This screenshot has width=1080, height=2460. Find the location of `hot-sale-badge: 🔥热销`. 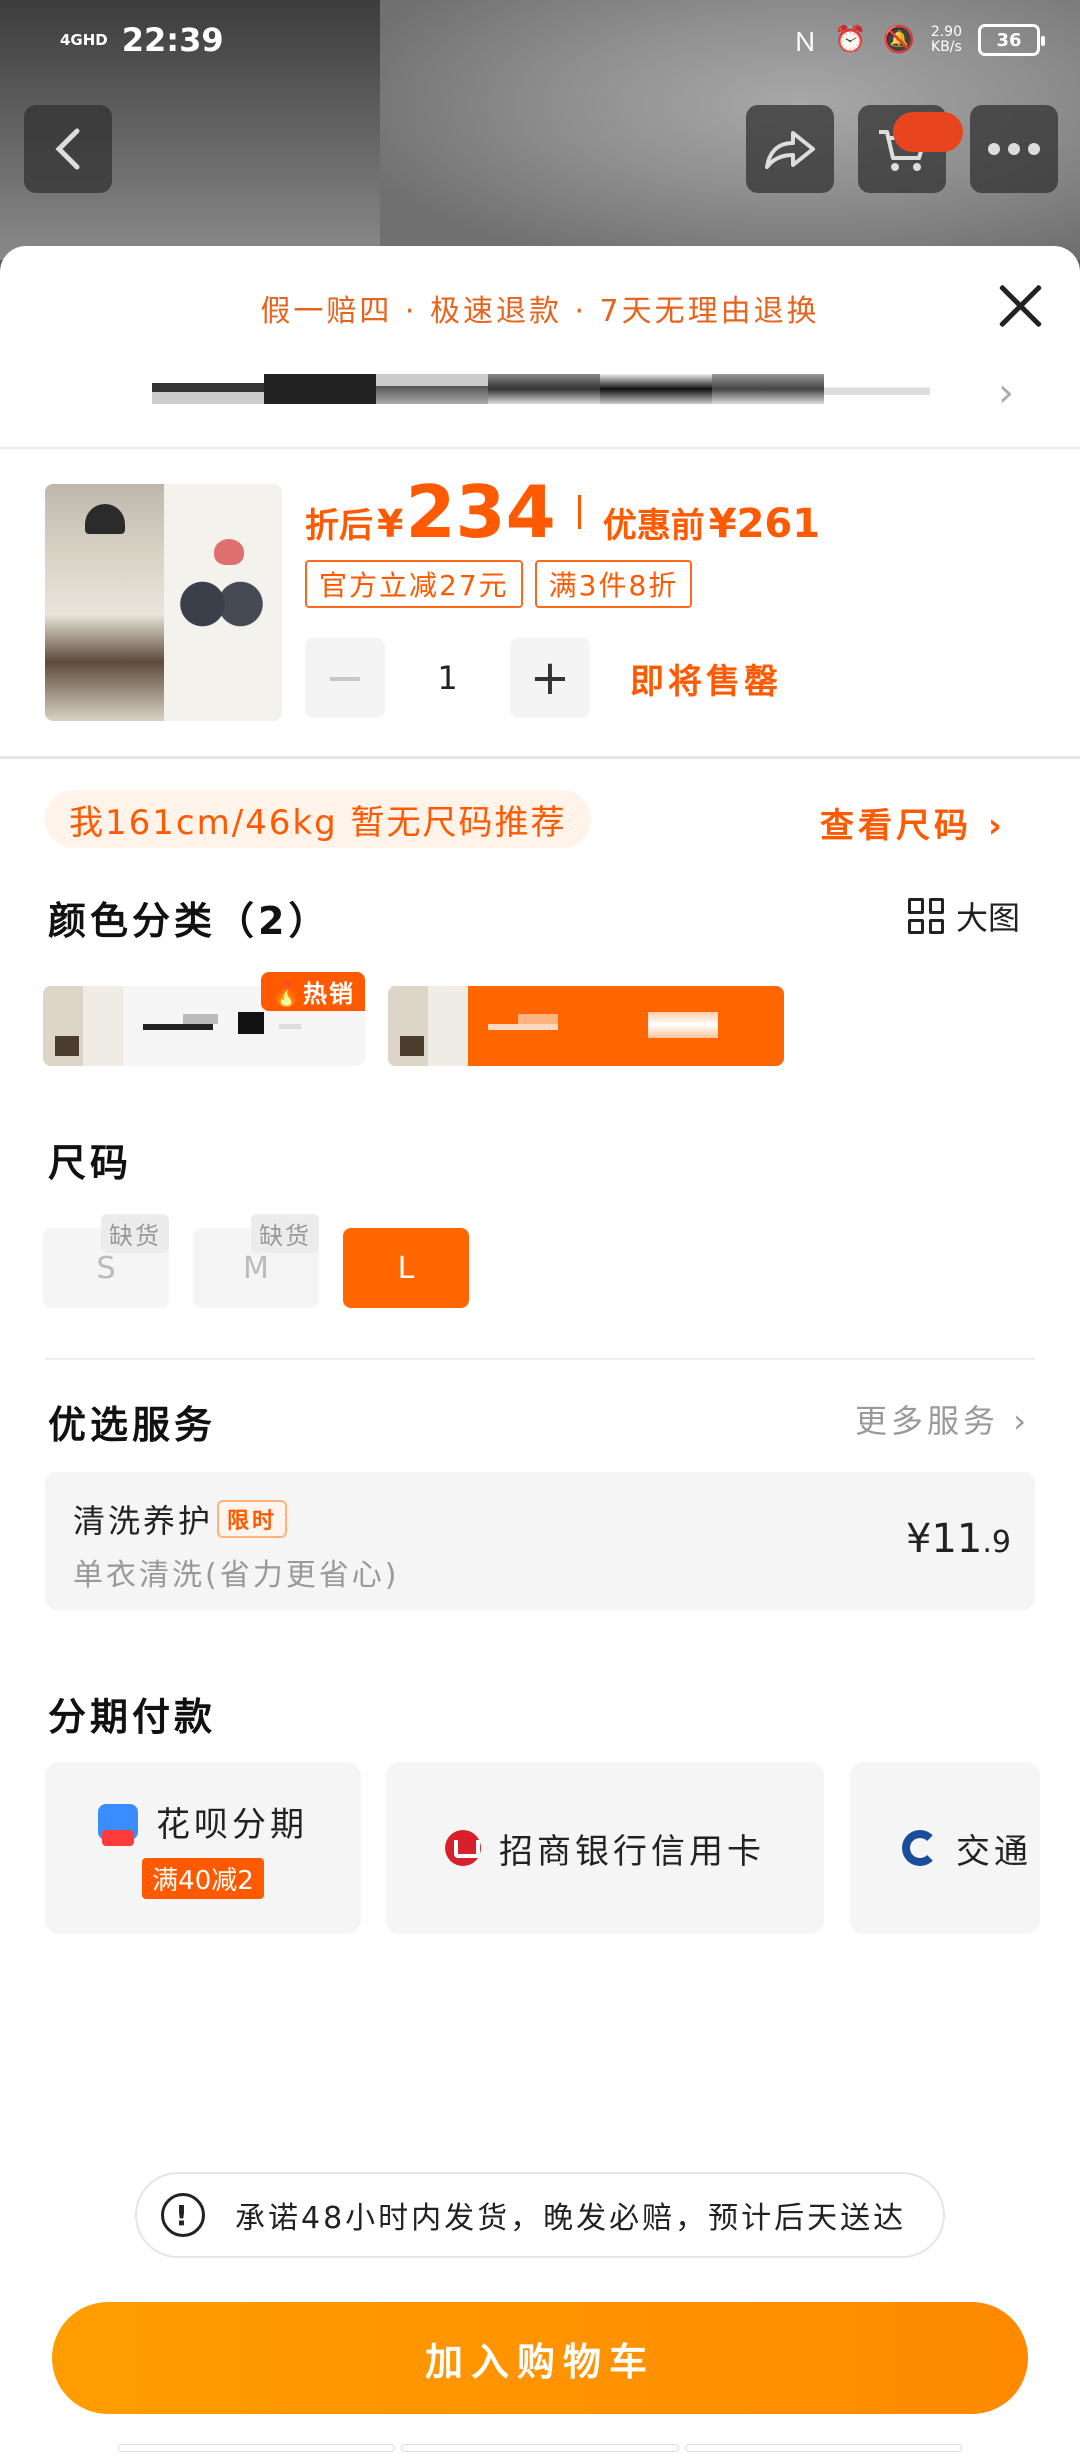

hot-sale-badge: 🔥热销 is located at coordinates (313, 991).